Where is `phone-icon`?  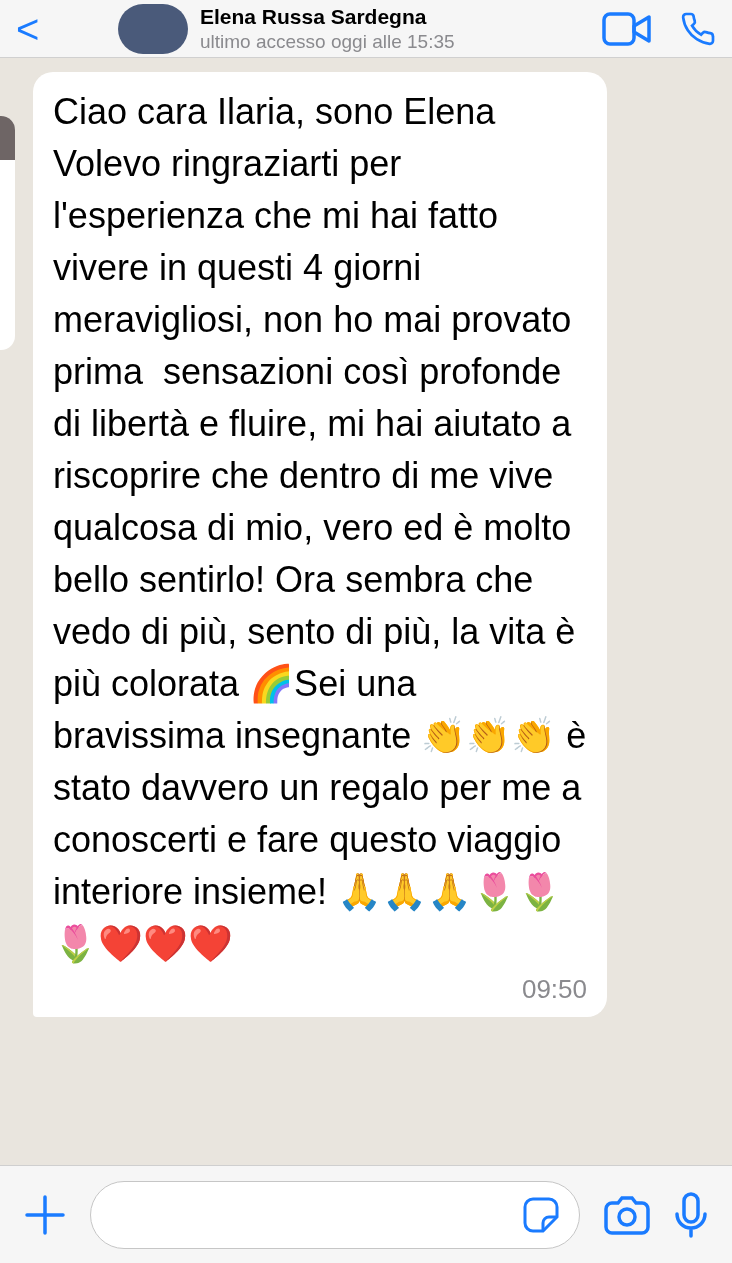
phone-icon is located at coordinates (698, 28).